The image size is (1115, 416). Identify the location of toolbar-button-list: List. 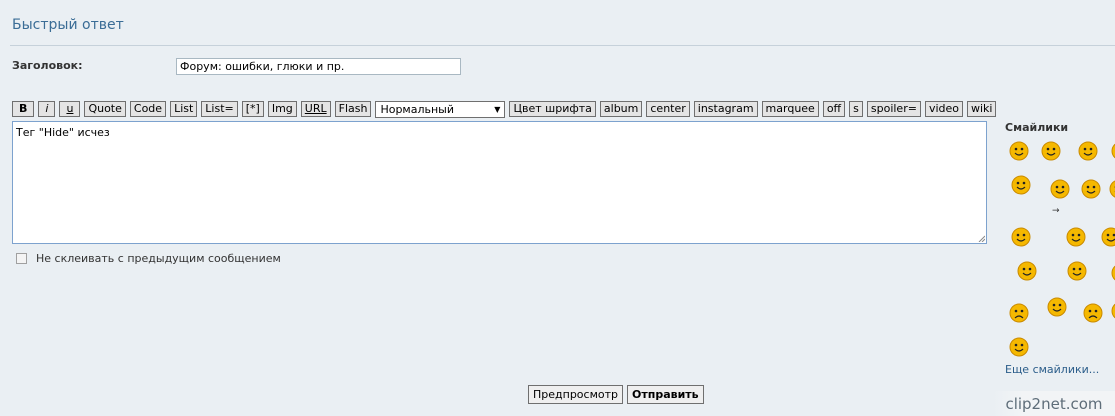
(184, 109).